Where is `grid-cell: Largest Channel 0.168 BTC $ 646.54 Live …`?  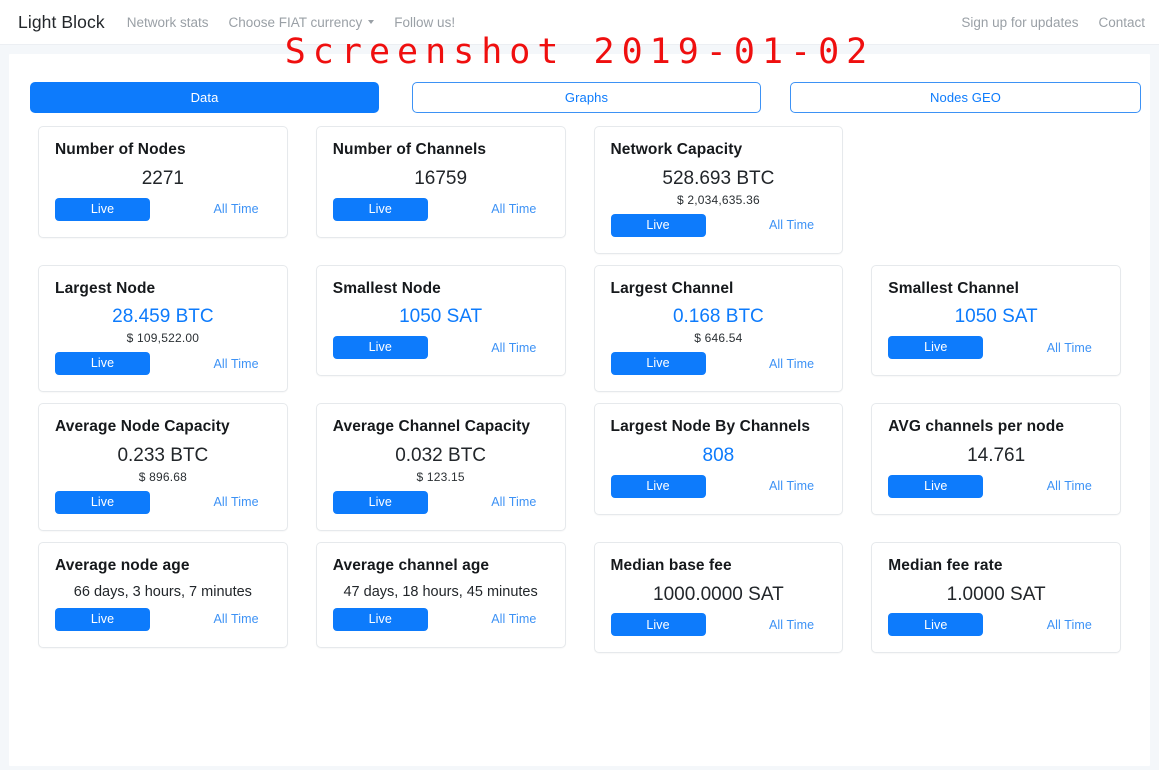
grid-cell: Largest Channel 0.168 BTC $ 646.54 Live … is located at coordinates (719, 328).